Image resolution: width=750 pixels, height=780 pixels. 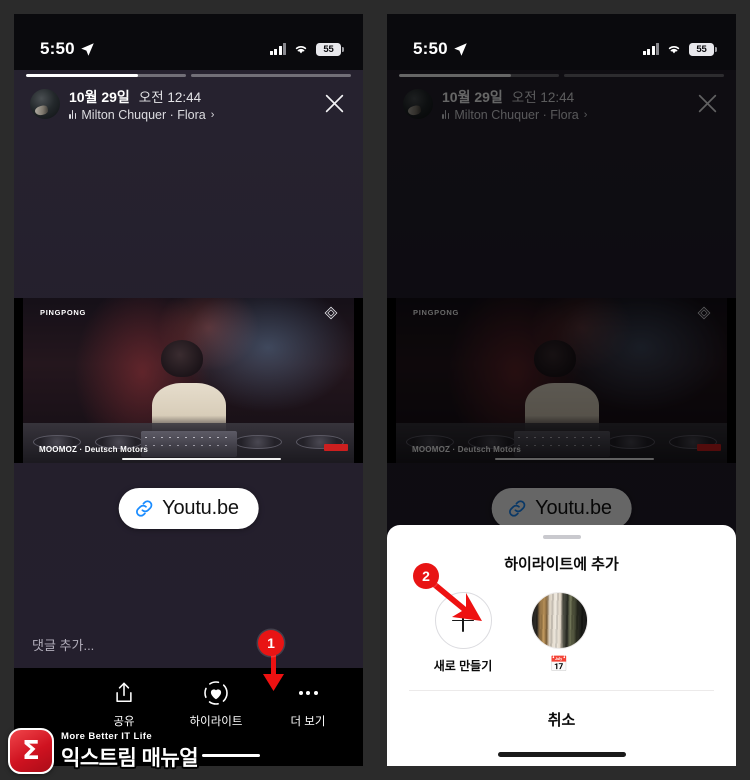 What do you see at coordinates (308, 721) in the screenshot?
I see `more-button-label: 더 보기` at bounding box center [308, 721].